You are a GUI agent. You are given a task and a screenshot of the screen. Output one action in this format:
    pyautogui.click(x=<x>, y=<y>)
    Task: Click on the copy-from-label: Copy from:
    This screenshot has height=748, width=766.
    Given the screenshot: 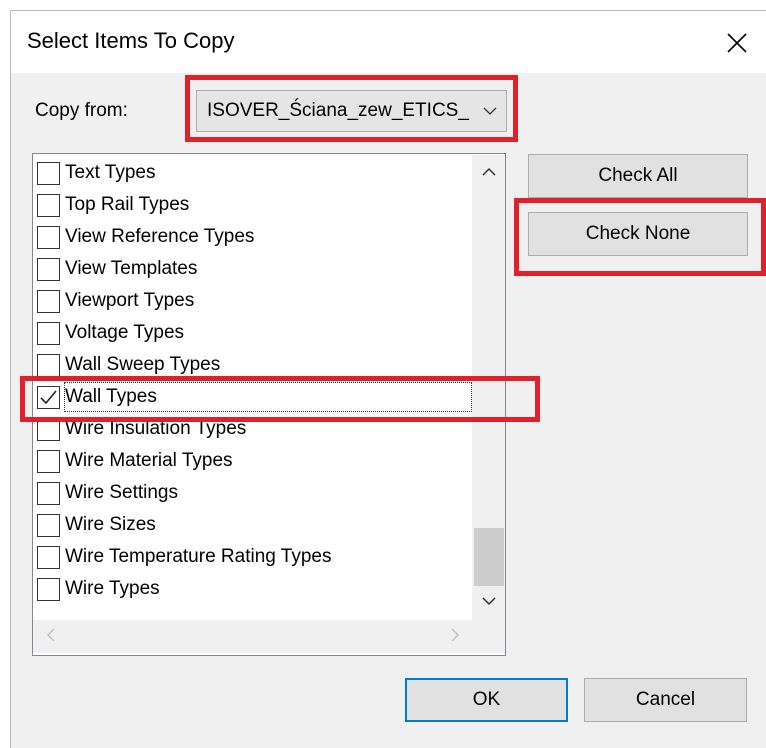 What is the action you would take?
    pyautogui.click(x=81, y=110)
    